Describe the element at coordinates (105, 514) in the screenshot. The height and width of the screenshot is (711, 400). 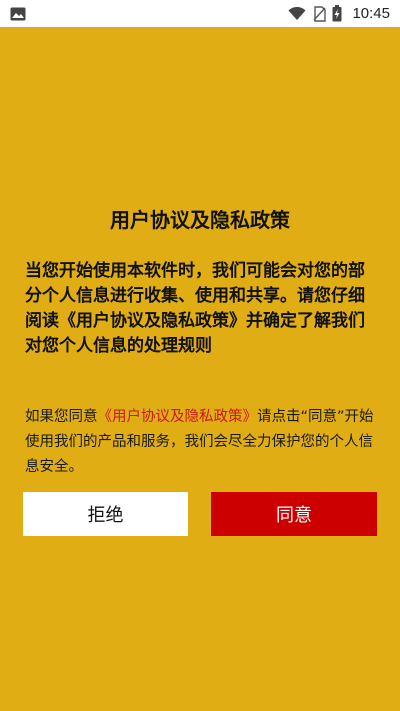
I see `reject-button: 拒绝` at that location.